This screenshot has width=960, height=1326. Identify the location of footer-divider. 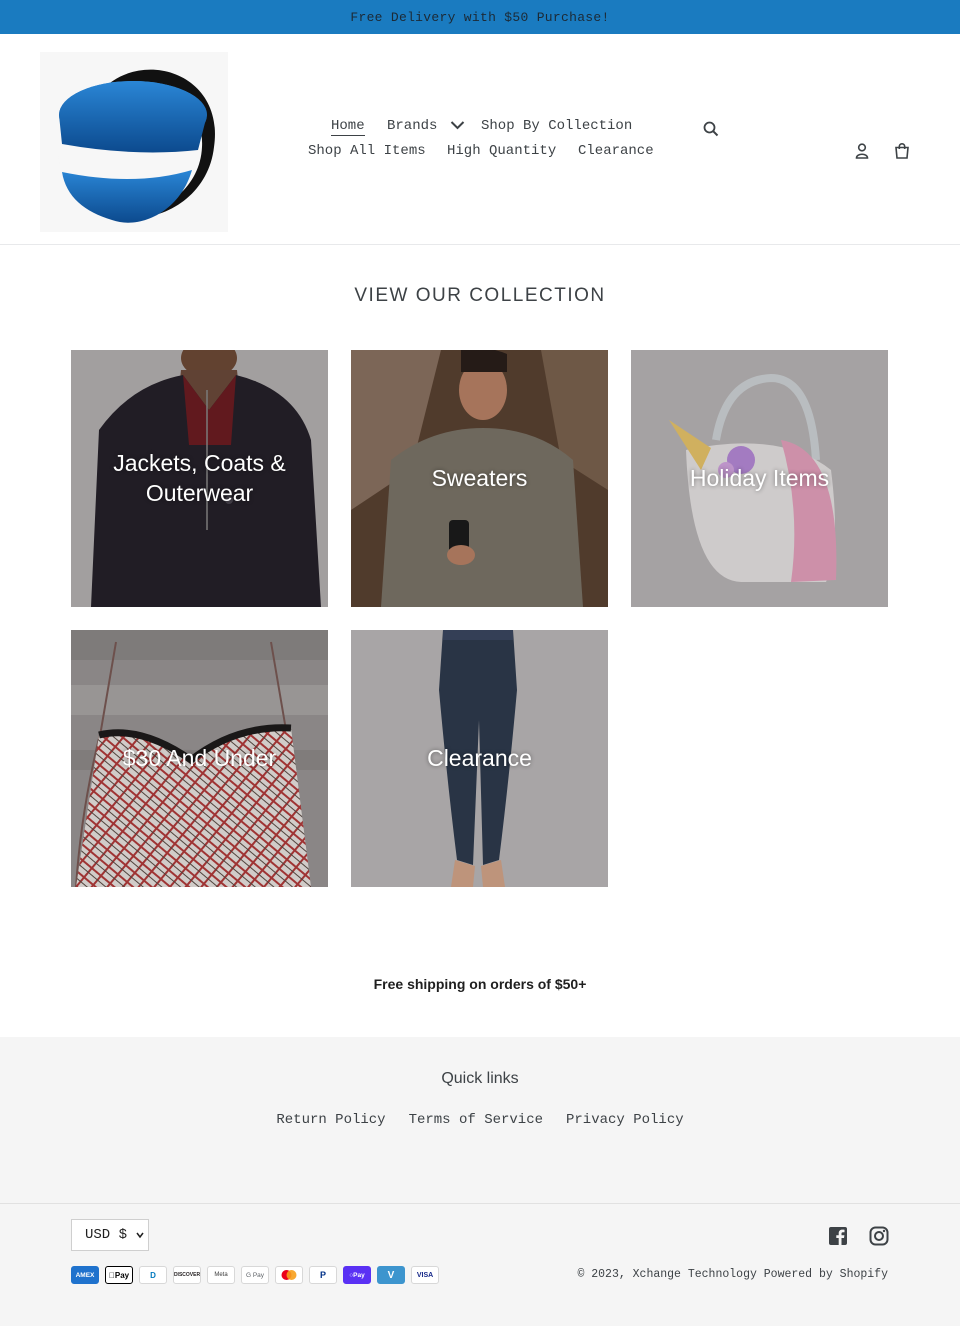
(480, 1203).